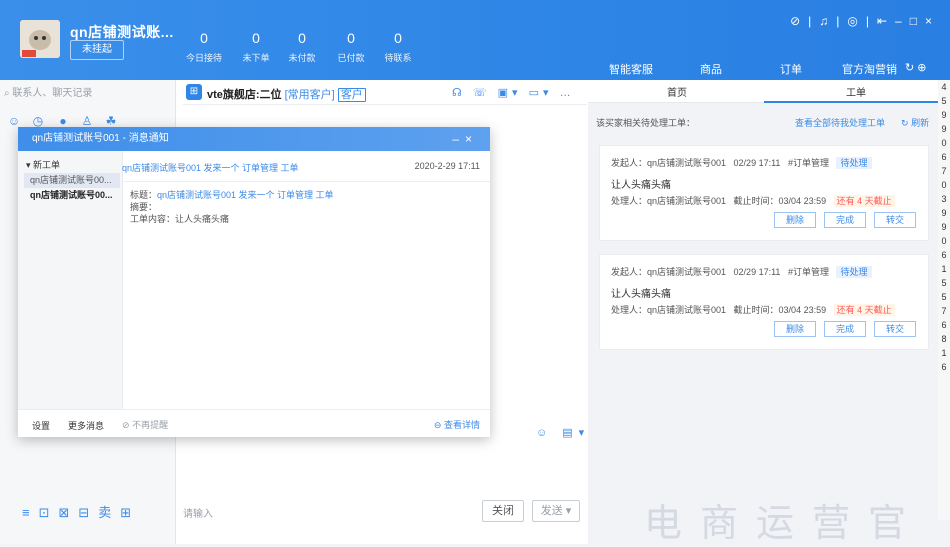 This screenshot has height=547, width=950. What do you see at coordinates (563, 432) in the screenshot?
I see `input-toolbar: ☺ ▤▾` at bounding box center [563, 432].